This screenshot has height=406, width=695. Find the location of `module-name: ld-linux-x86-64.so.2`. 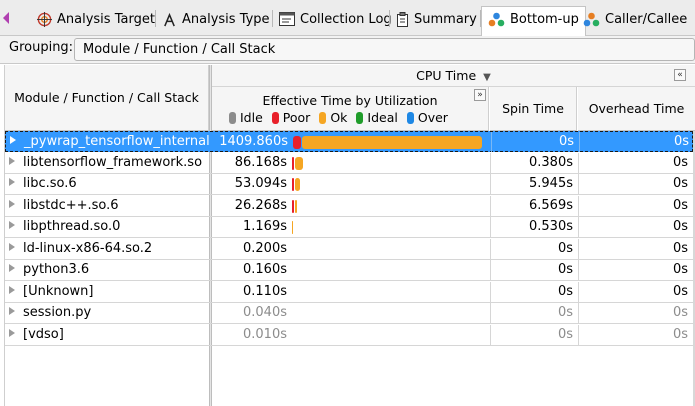

module-name: ld-linux-x86-64.so.2 is located at coordinates (88, 248).